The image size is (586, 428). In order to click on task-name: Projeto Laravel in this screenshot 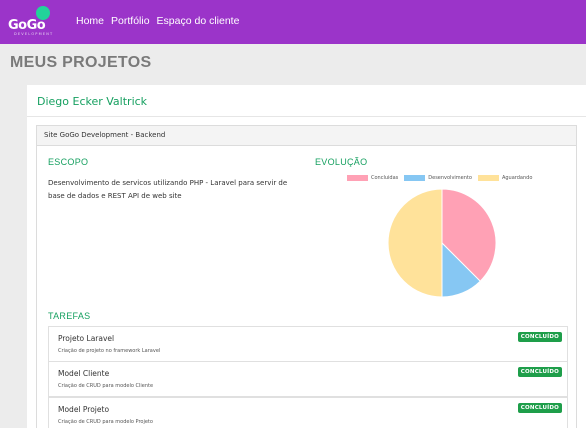, I will do `click(86, 338)`.